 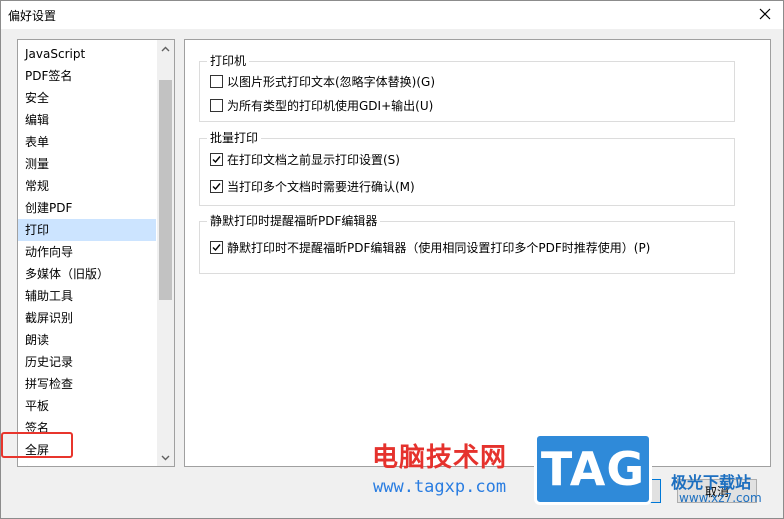 I want to click on printer-group-title: 打印机, so click(x=228, y=61).